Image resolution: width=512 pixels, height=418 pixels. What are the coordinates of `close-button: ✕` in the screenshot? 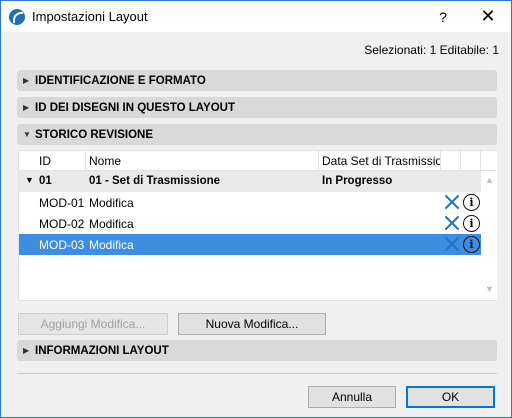 It's located at (488, 16).